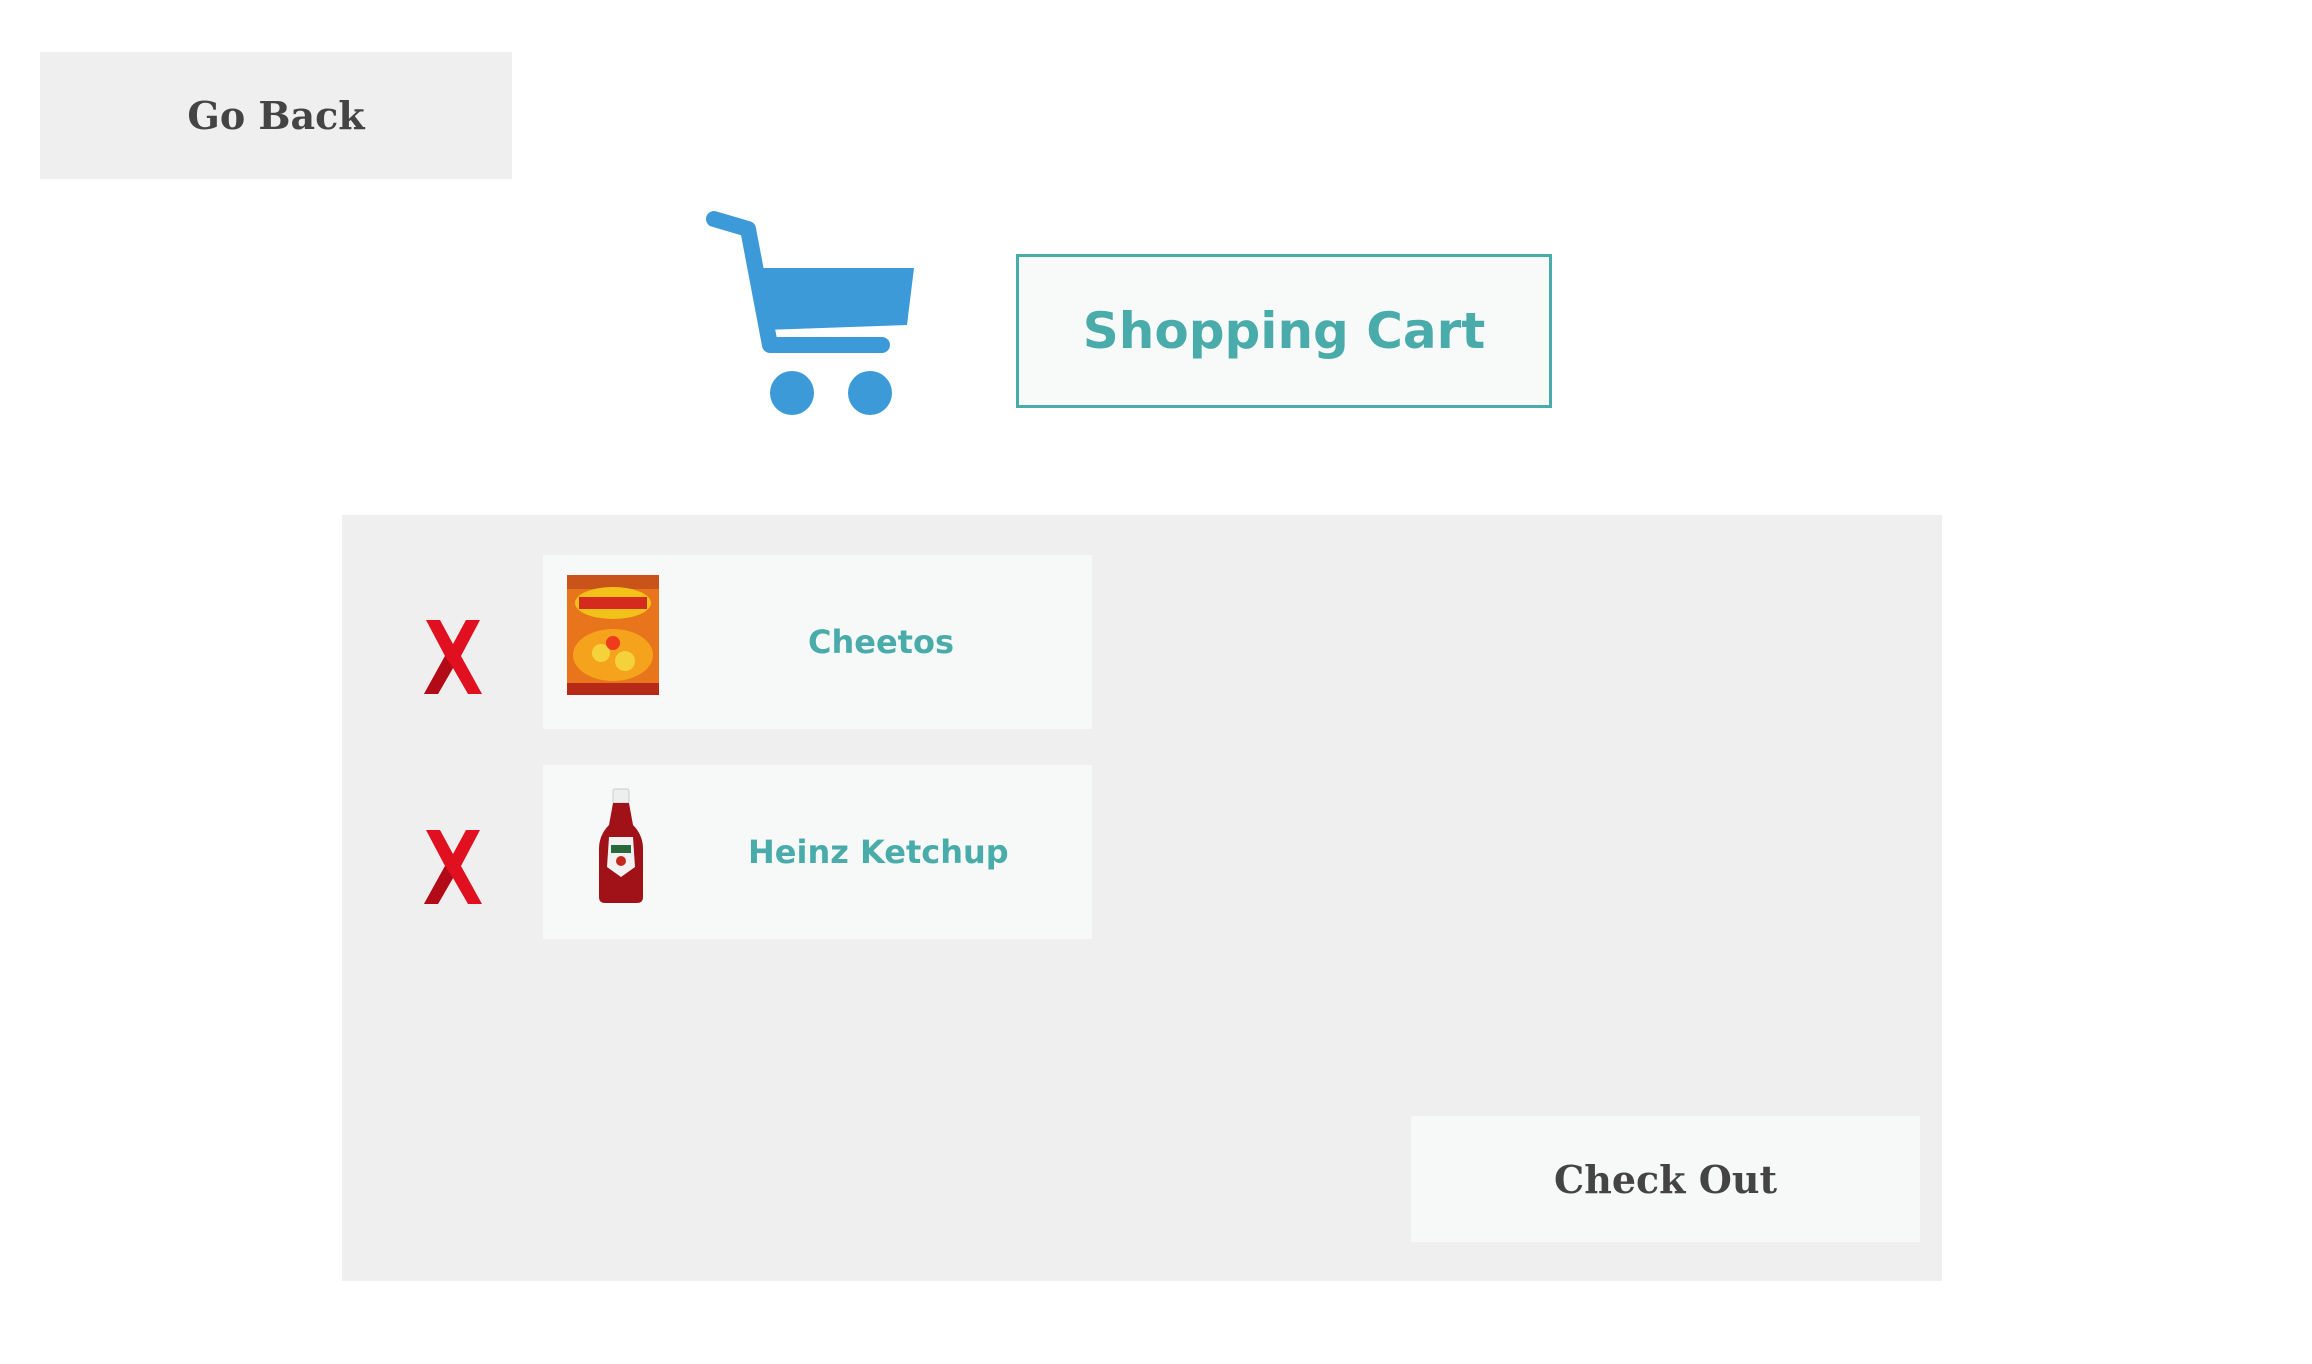 The width and height of the screenshot is (2312, 1364). What do you see at coordinates (613, 635) in the screenshot?
I see `cheetos-bag-image` at bounding box center [613, 635].